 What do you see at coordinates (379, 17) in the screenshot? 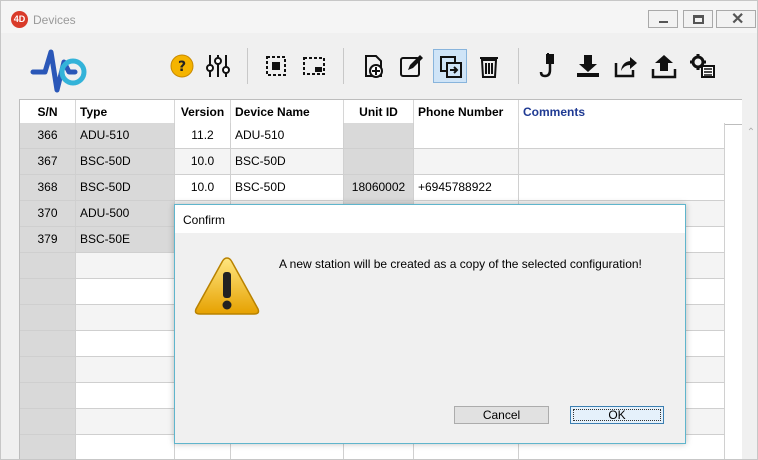
I see `title-bar: 4D Devices ✕` at bounding box center [379, 17].